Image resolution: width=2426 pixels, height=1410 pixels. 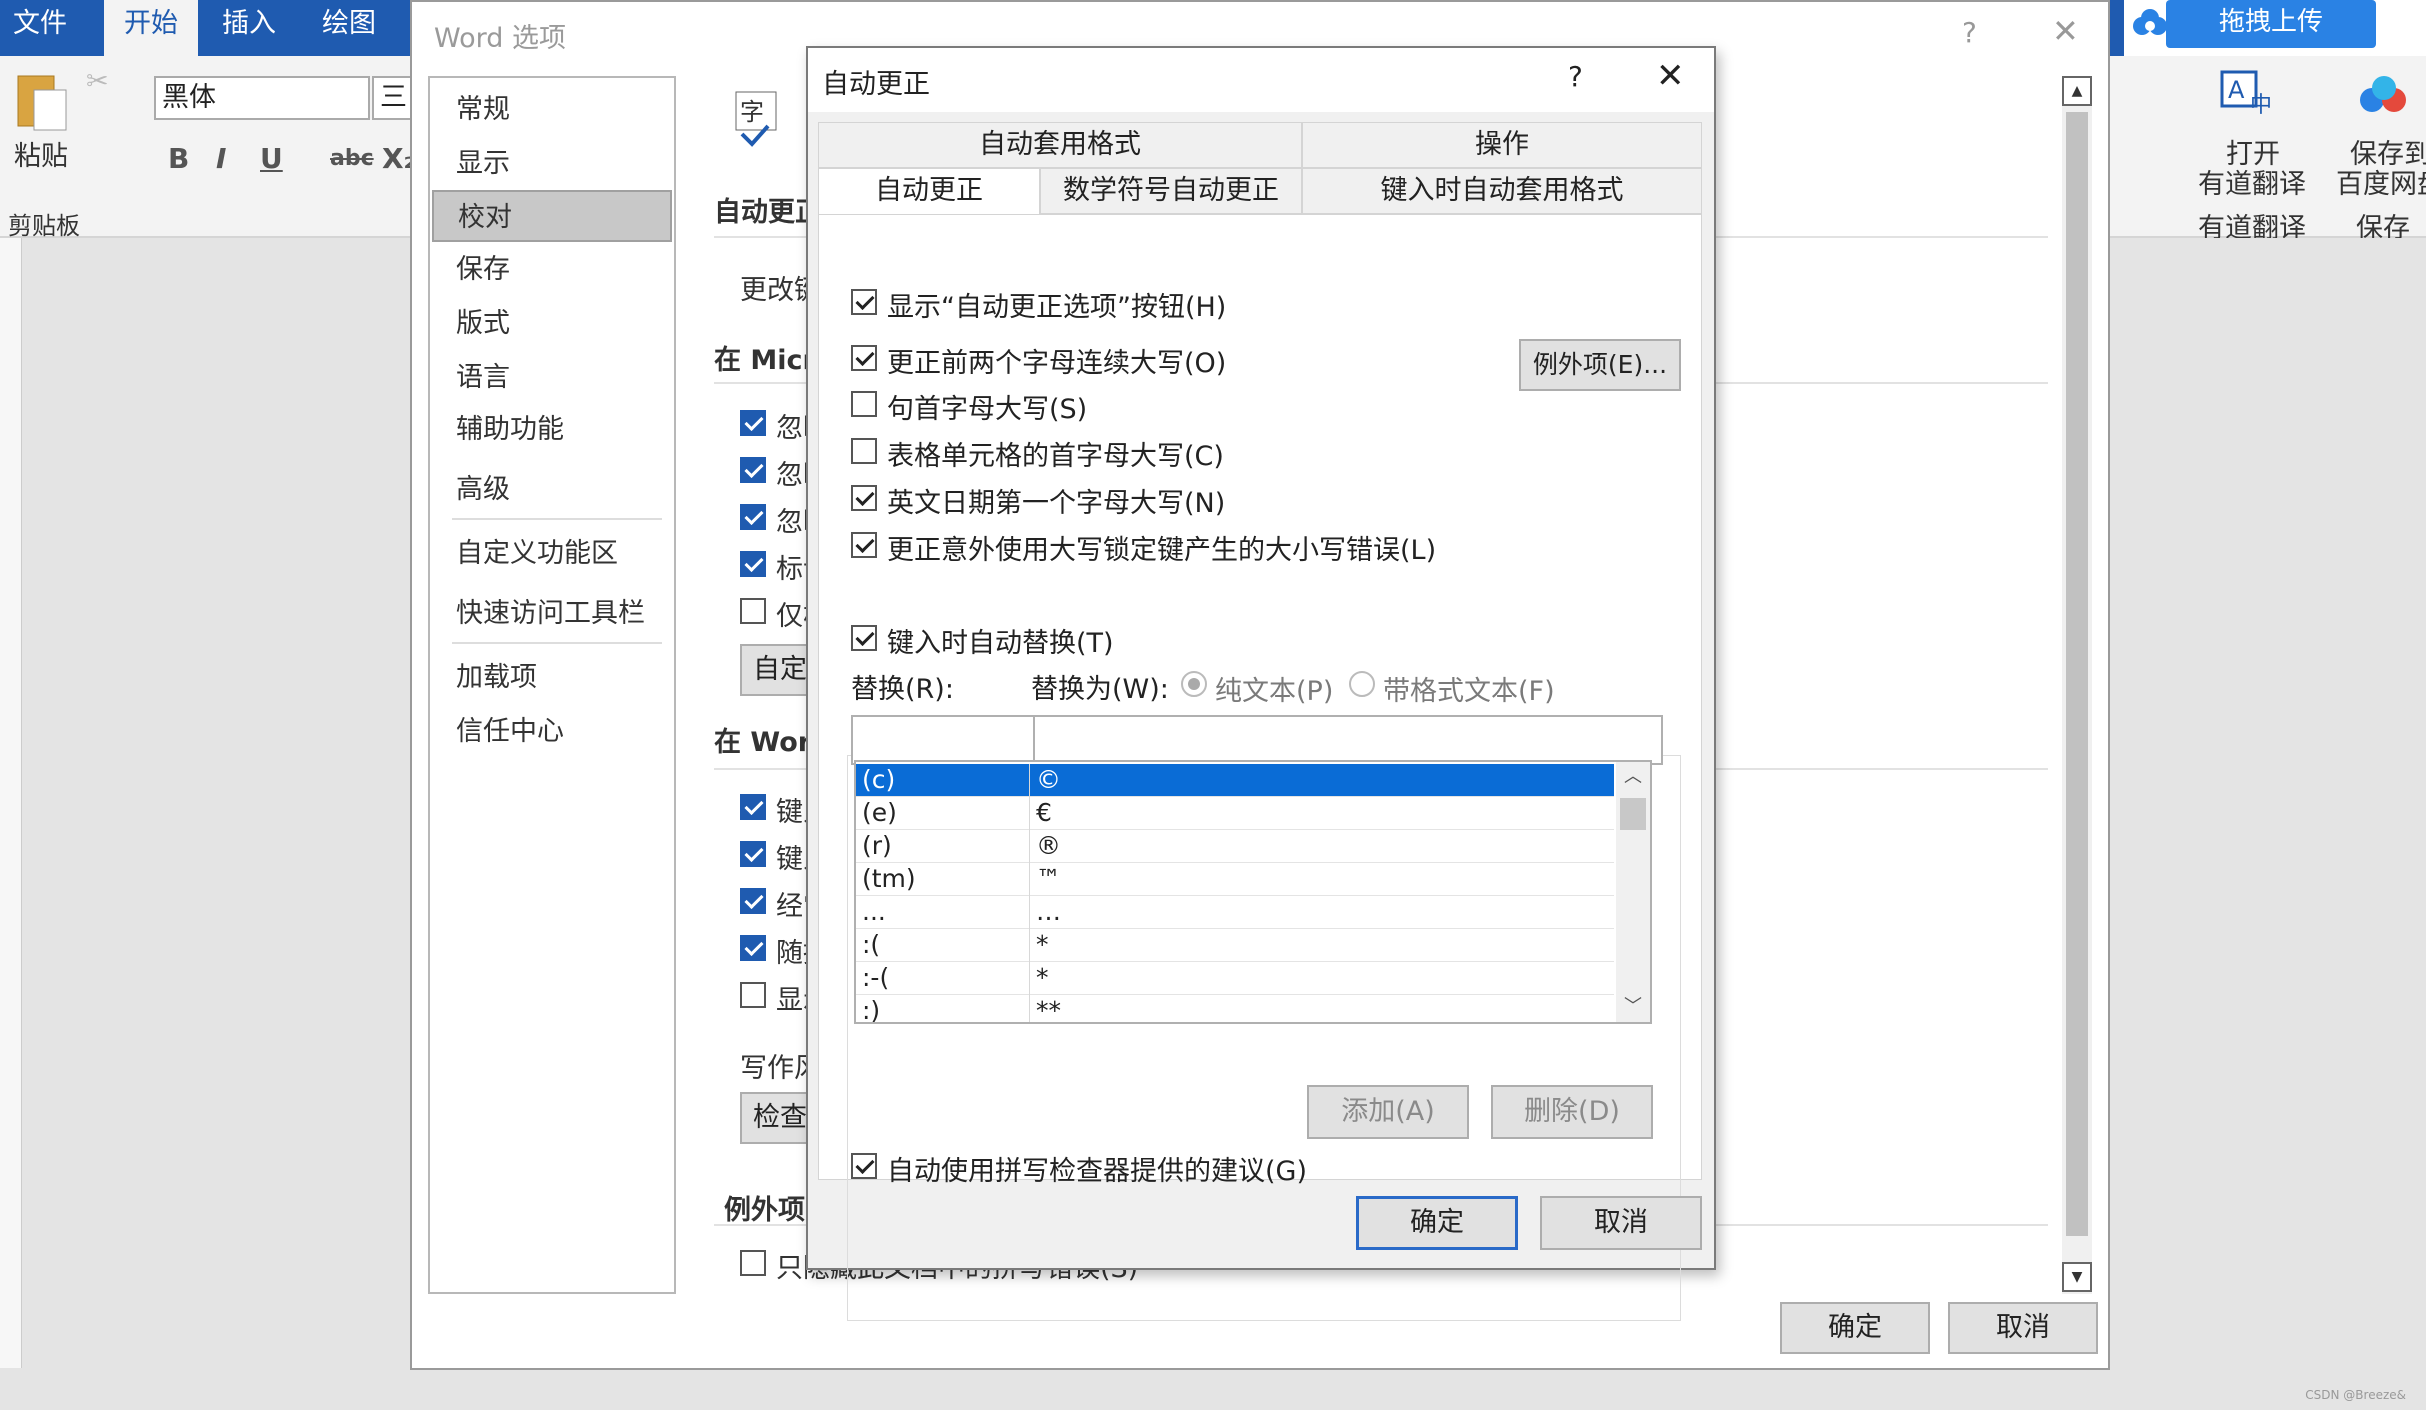 What do you see at coordinates (1633, 814) in the screenshot?
I see `table-scroll-thumb` at bounding box center [1633, 814].